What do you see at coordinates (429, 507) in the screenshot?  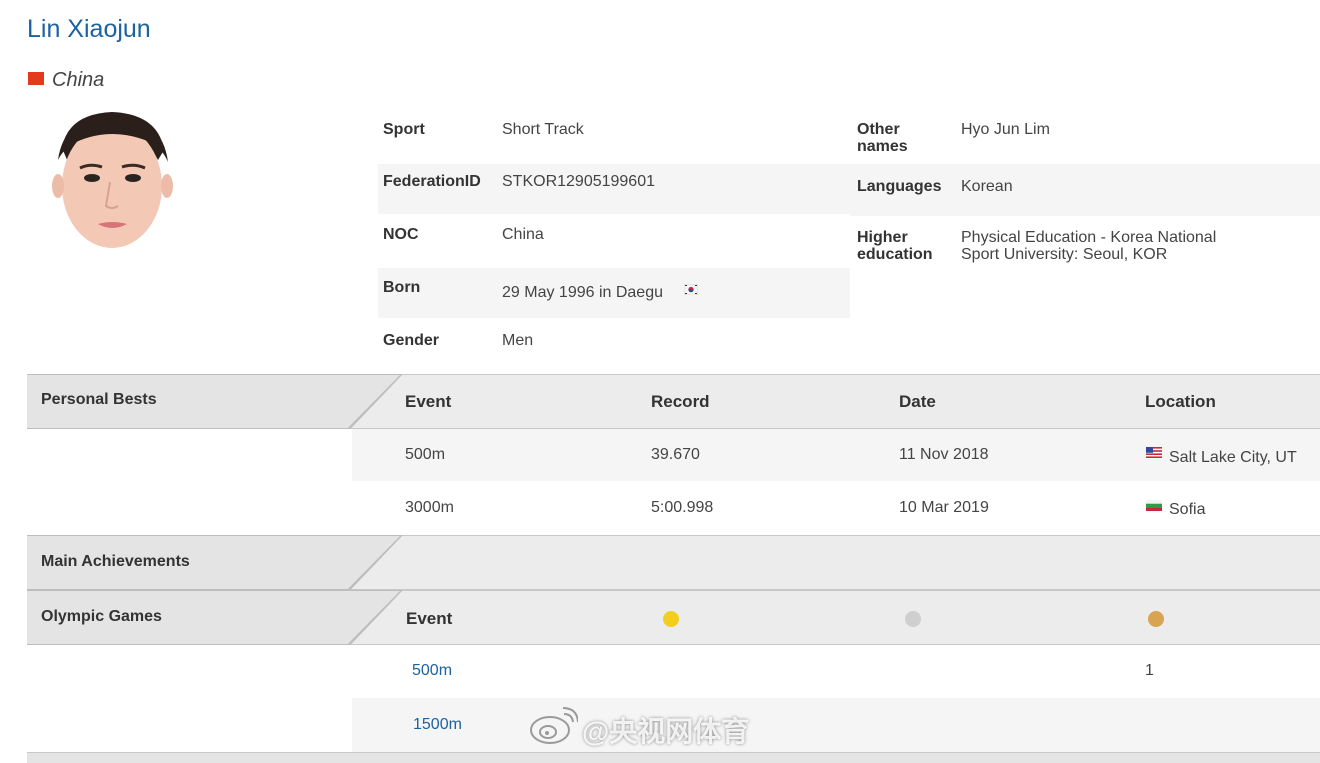 I see `pb-event: 3000m` at bounding box center [429, 507].